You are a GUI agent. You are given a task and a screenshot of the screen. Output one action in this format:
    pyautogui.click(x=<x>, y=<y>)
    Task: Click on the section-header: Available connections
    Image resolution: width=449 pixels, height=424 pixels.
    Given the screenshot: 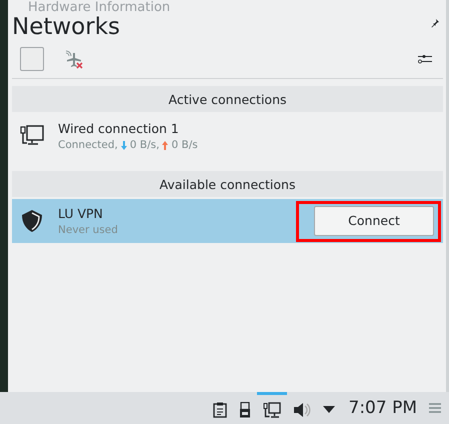 What is the action you would take?
    pyautogui.click(x=227, y=184)
    